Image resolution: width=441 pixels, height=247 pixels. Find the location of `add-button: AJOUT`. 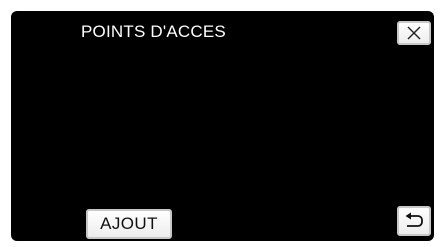

add-button: AJOUT is located at coordinates (129, 224).